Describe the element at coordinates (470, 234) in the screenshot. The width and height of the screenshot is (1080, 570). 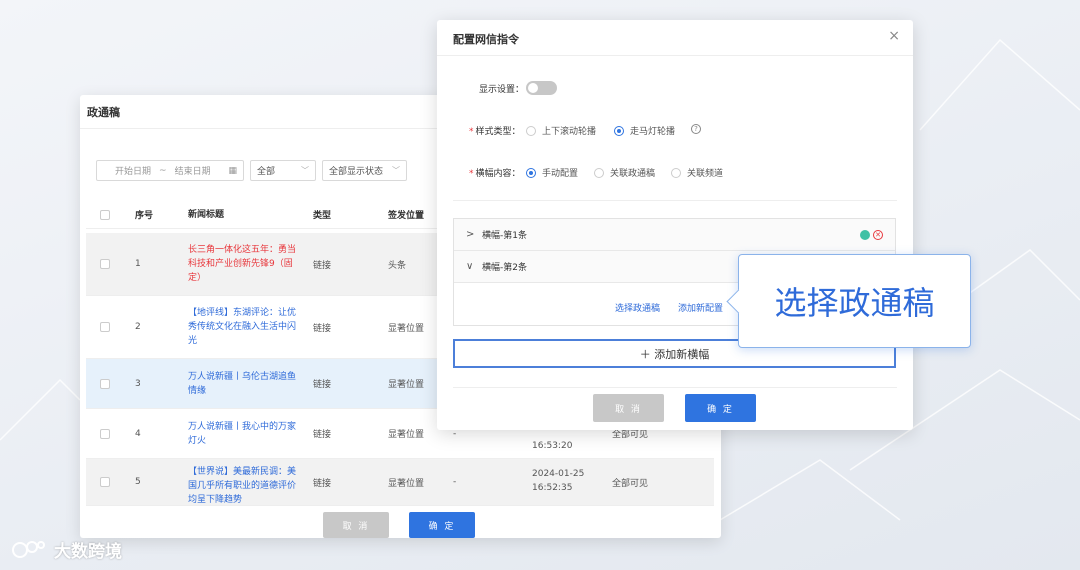
I see `chevron-right-icon: >` at that location.